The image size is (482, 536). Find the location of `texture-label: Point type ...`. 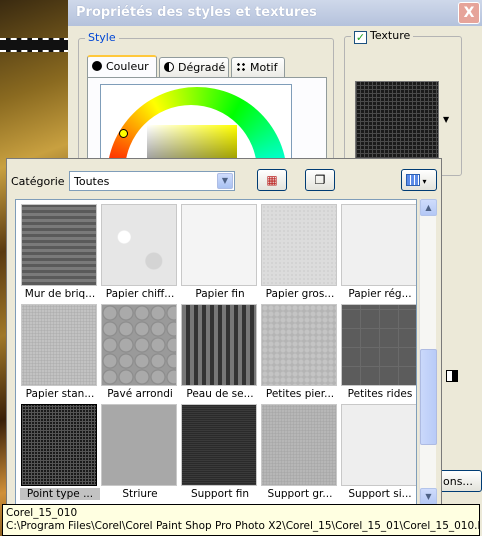

texture-label: Point type ... is located at coordinates (60, 494).